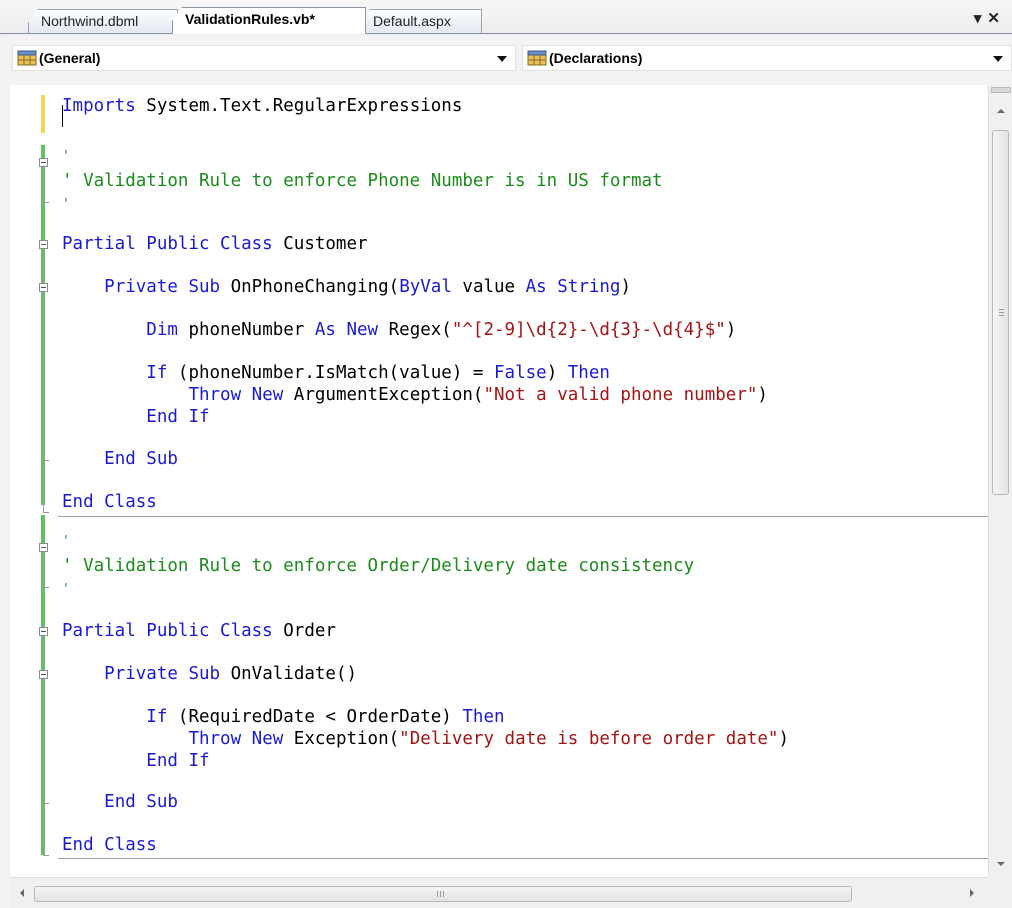  What do you see at coordinates (320, 244) in the screenshot?
I see `code-text-token: Customer` at bounding box center [320, 244].